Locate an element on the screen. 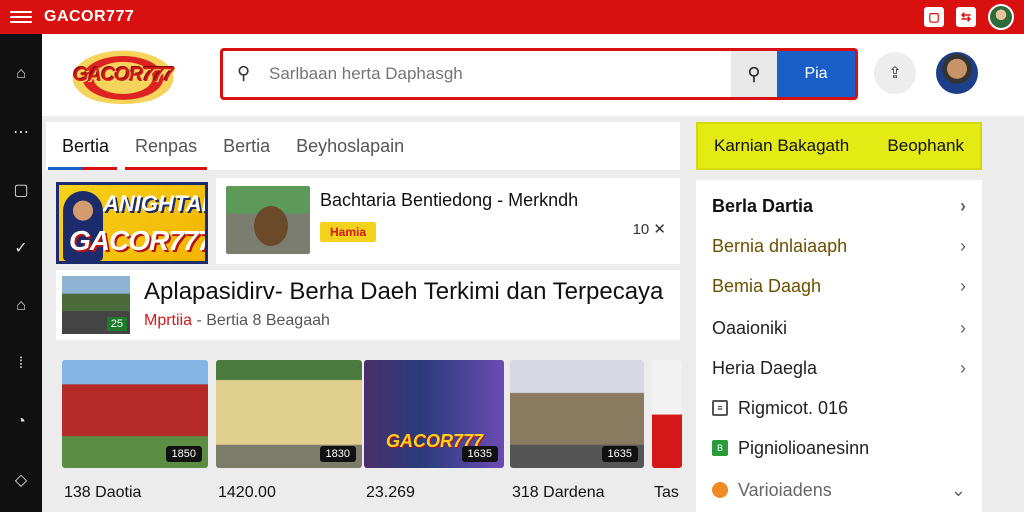 The height and width of the screenshot is (512, 1024). orange-circle-icon is located at coordinates (720, 490).